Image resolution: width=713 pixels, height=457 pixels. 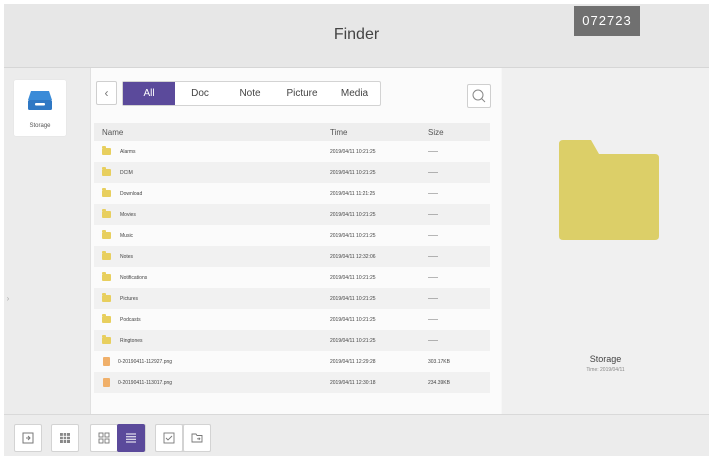 What do you see at coordinates (353, 382) in the screenshot?
I see `file-time: 2019/04/11 12:30:18` at bounding box center [353, 382].